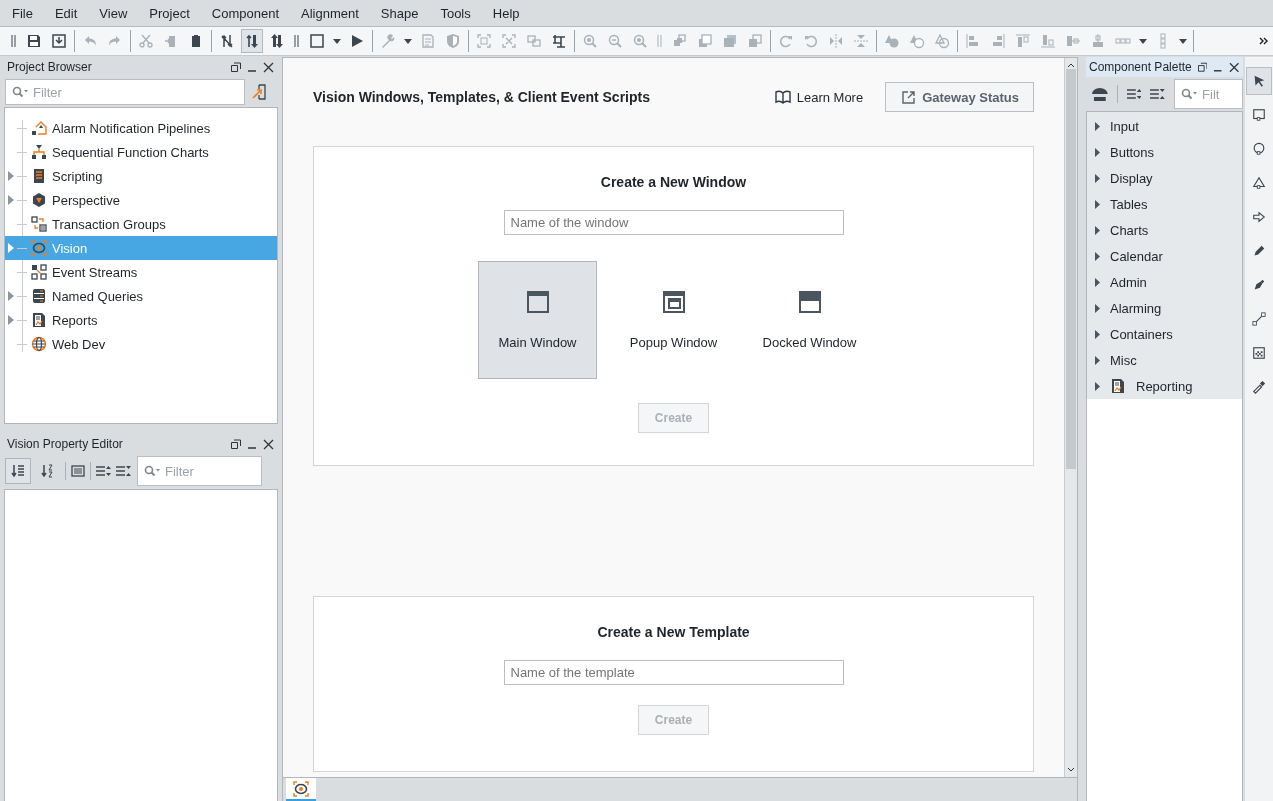 The image size is (1273, 801). I want to click on square-icon, so click(317, 41).